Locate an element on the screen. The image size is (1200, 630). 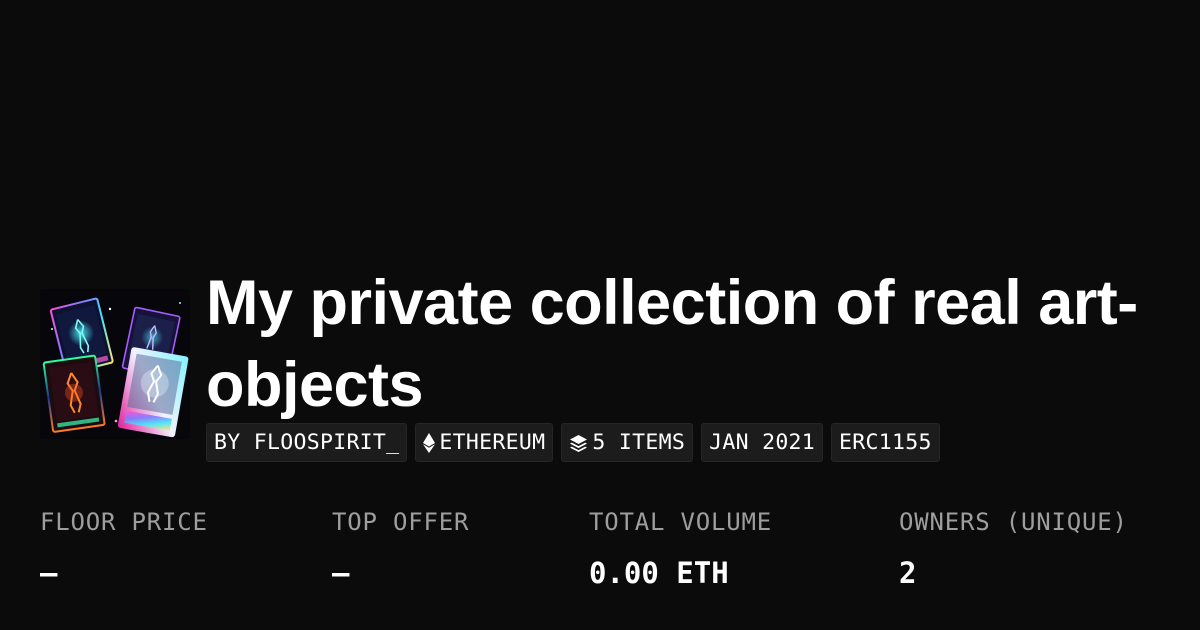
standard-badge: ERC1155 is located at coordinates (885, 442).